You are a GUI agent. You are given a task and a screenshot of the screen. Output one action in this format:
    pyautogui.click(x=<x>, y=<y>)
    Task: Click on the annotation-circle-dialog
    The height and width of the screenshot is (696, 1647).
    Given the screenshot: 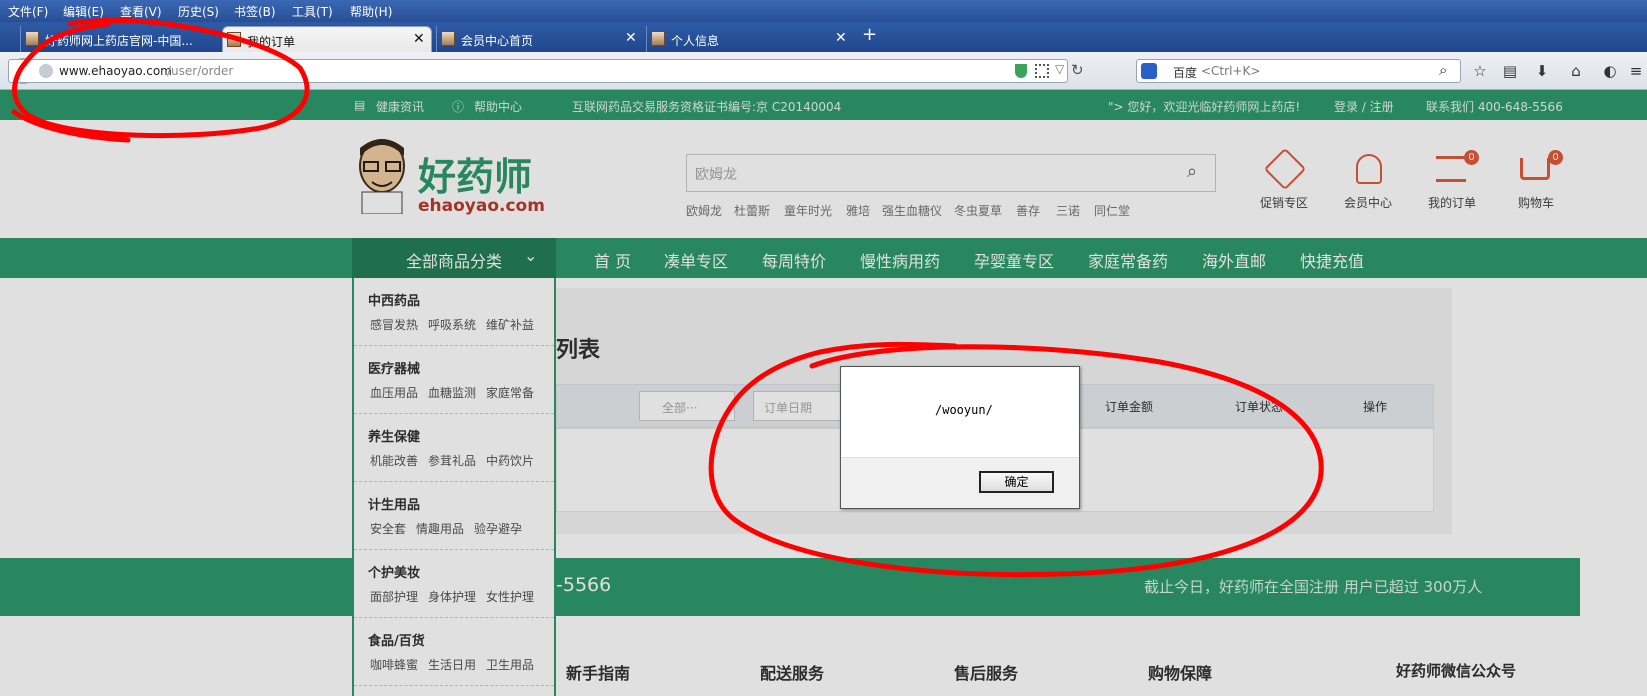 What is the action you would take?
    pyautogui.click(x=1016, y=459)
    